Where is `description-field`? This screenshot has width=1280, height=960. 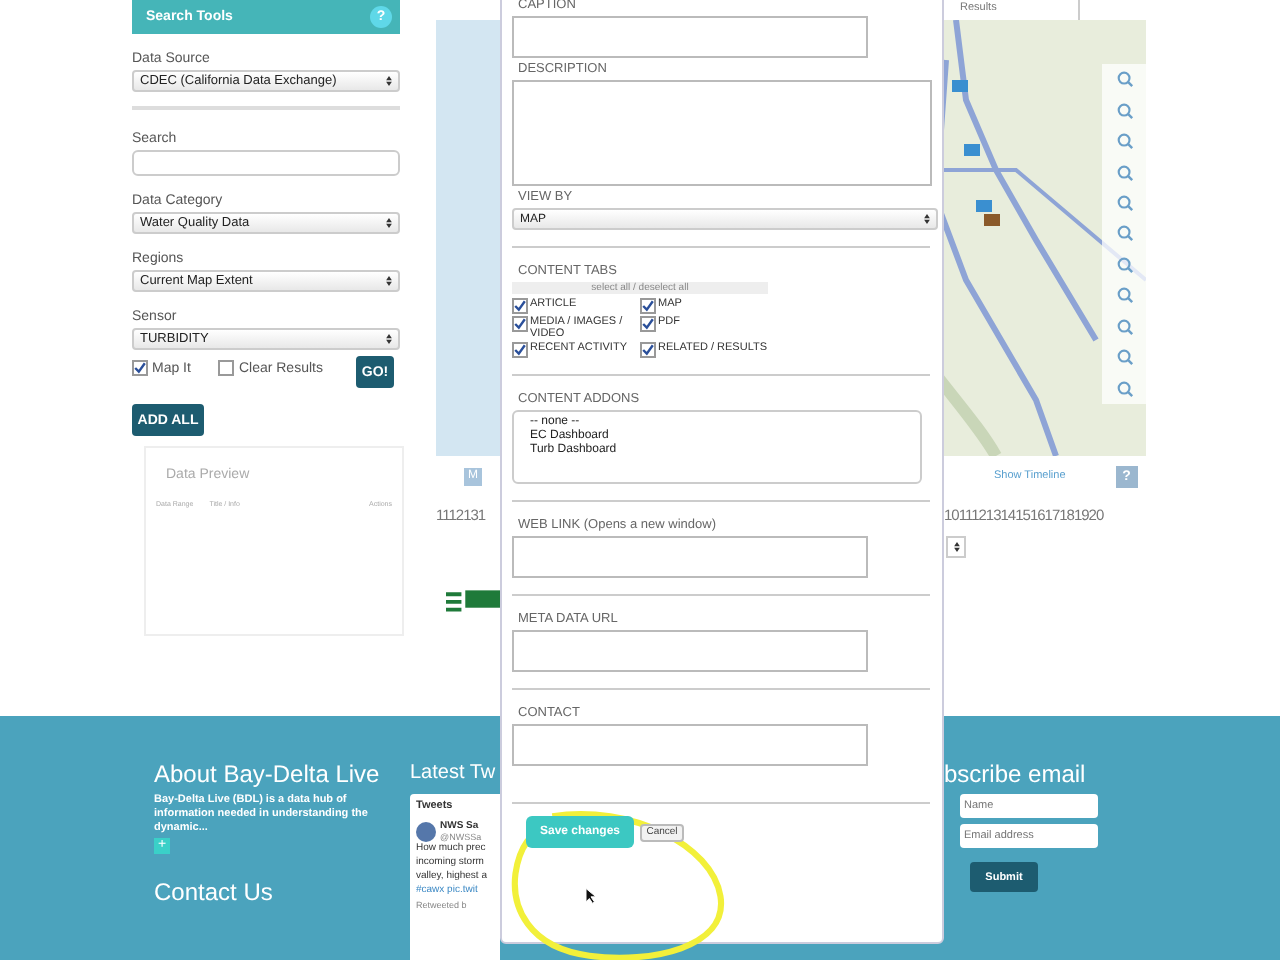 description-field is located at coordinates (722, 133).